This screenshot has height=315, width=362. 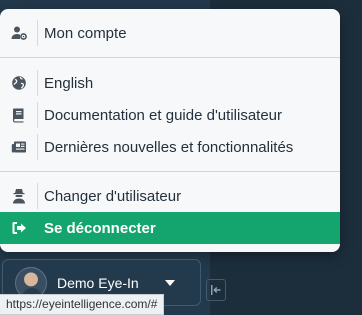 What do you see at coordinates (170, 83) in the screenshot?
I see `menu-item-language: English` at bounding box center [170, 83].